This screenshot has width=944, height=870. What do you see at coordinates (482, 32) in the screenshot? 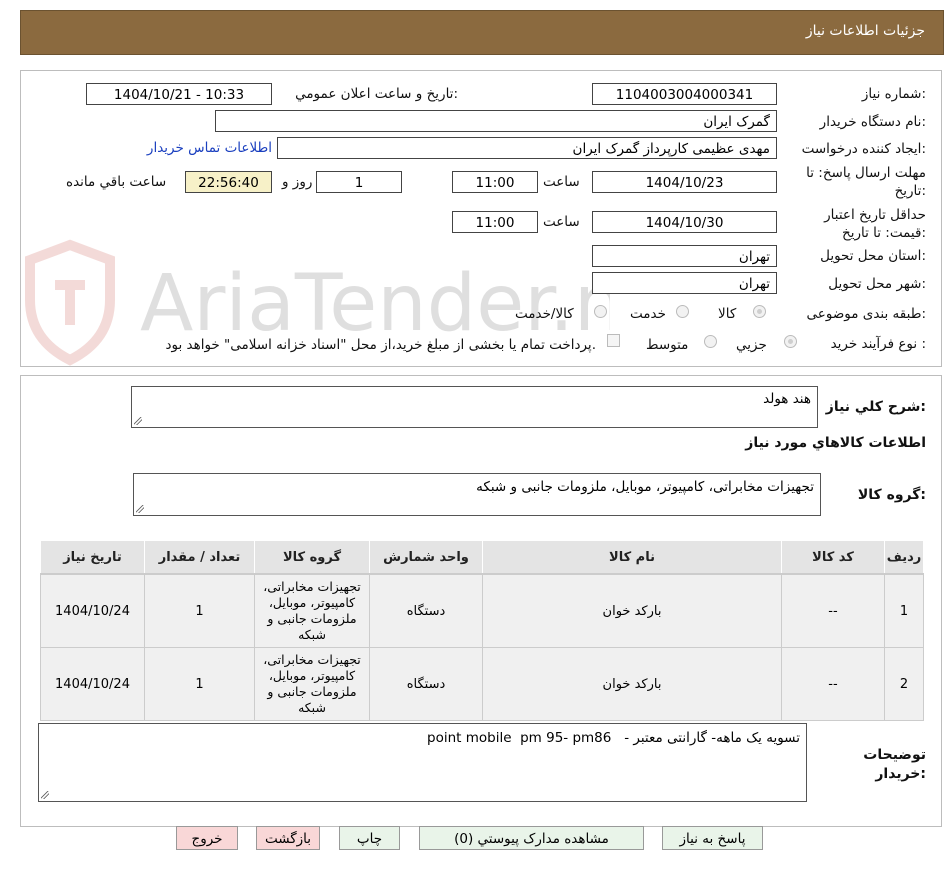
I see `page-header: جزئیات اطلاعات نیاز` at bounding box center [482, 32].